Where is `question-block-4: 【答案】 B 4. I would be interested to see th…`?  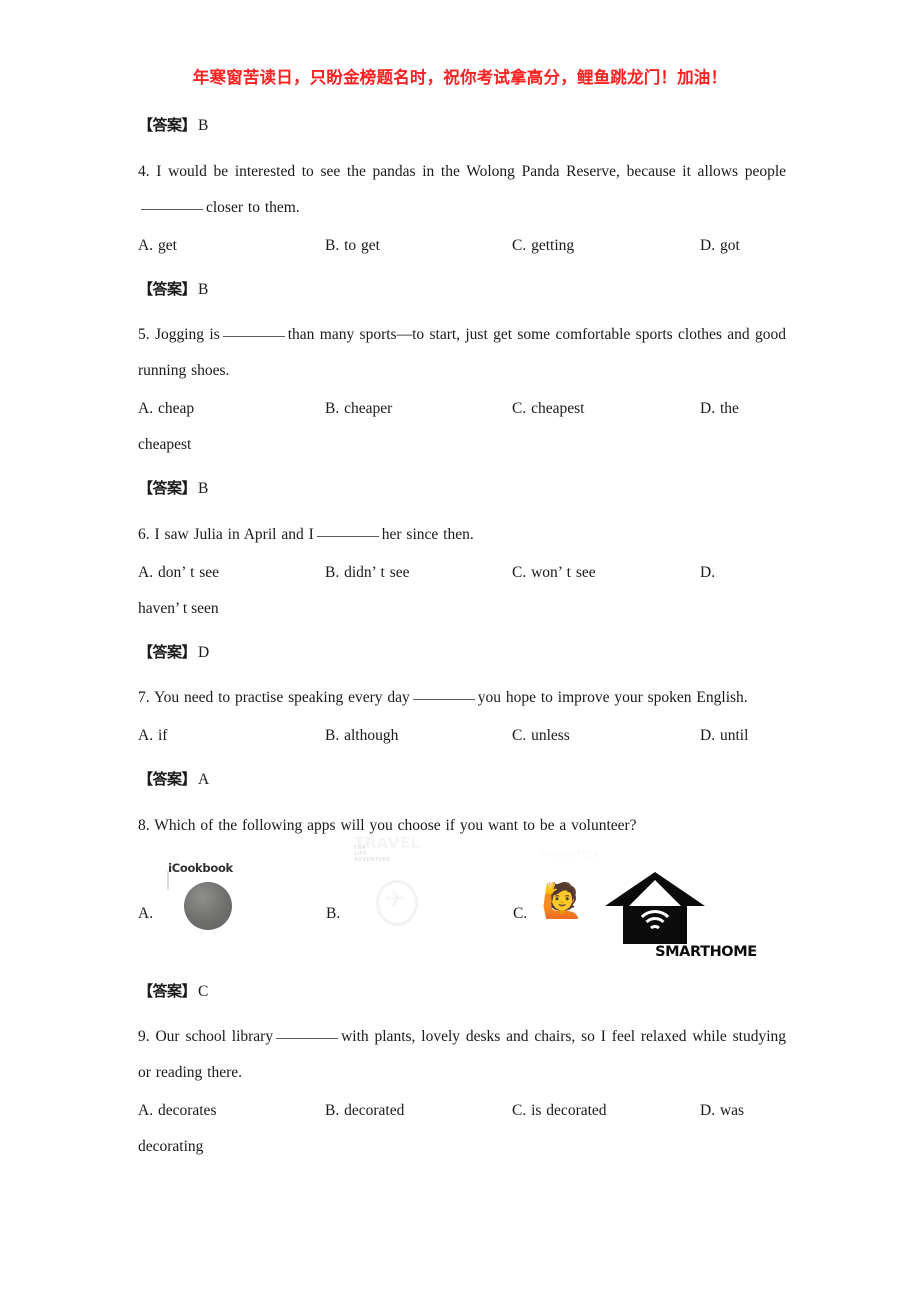 question-block-4: 【答案】 B 4. I would be interested to see th… is located at coordinates (462, 191).